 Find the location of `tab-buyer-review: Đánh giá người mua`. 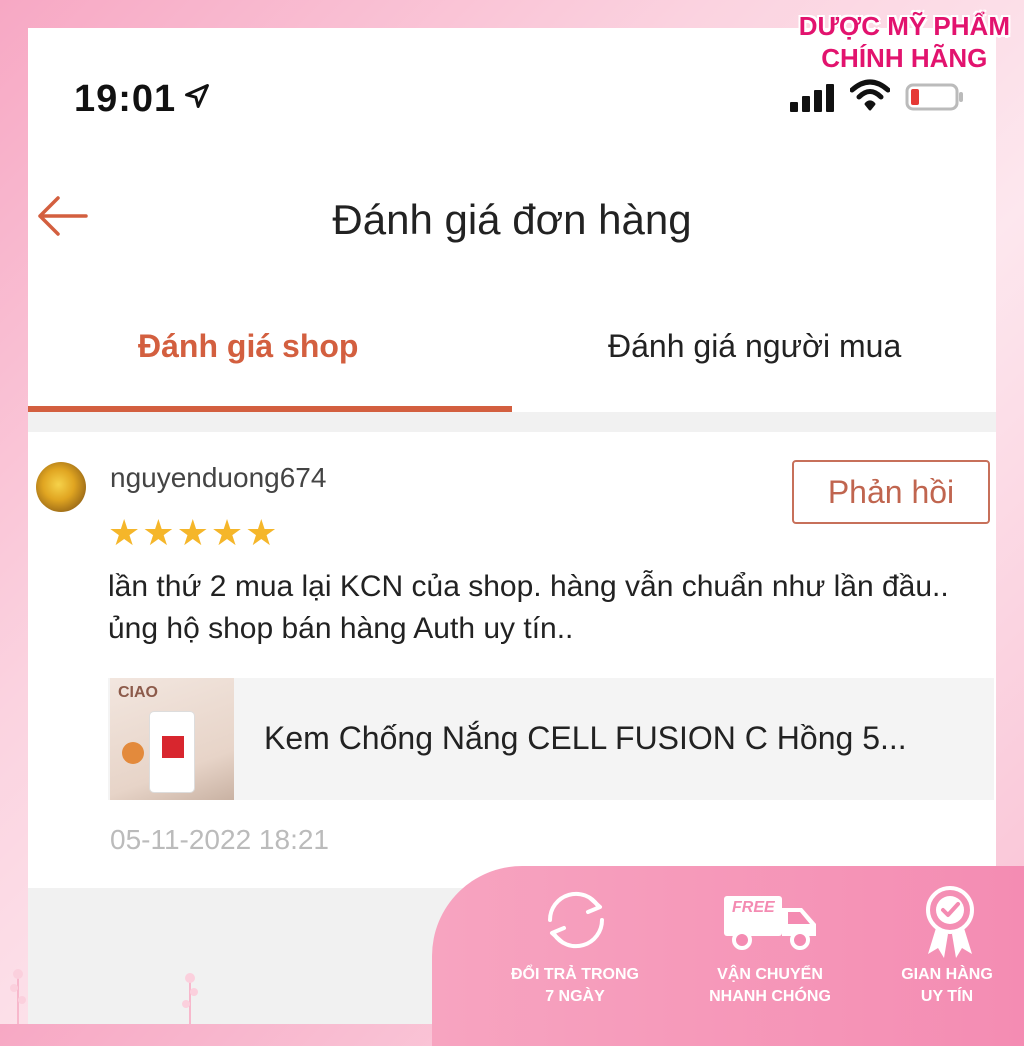

tab-buyer-review: Đánh giá người mua is located at coordinates (754, 346).